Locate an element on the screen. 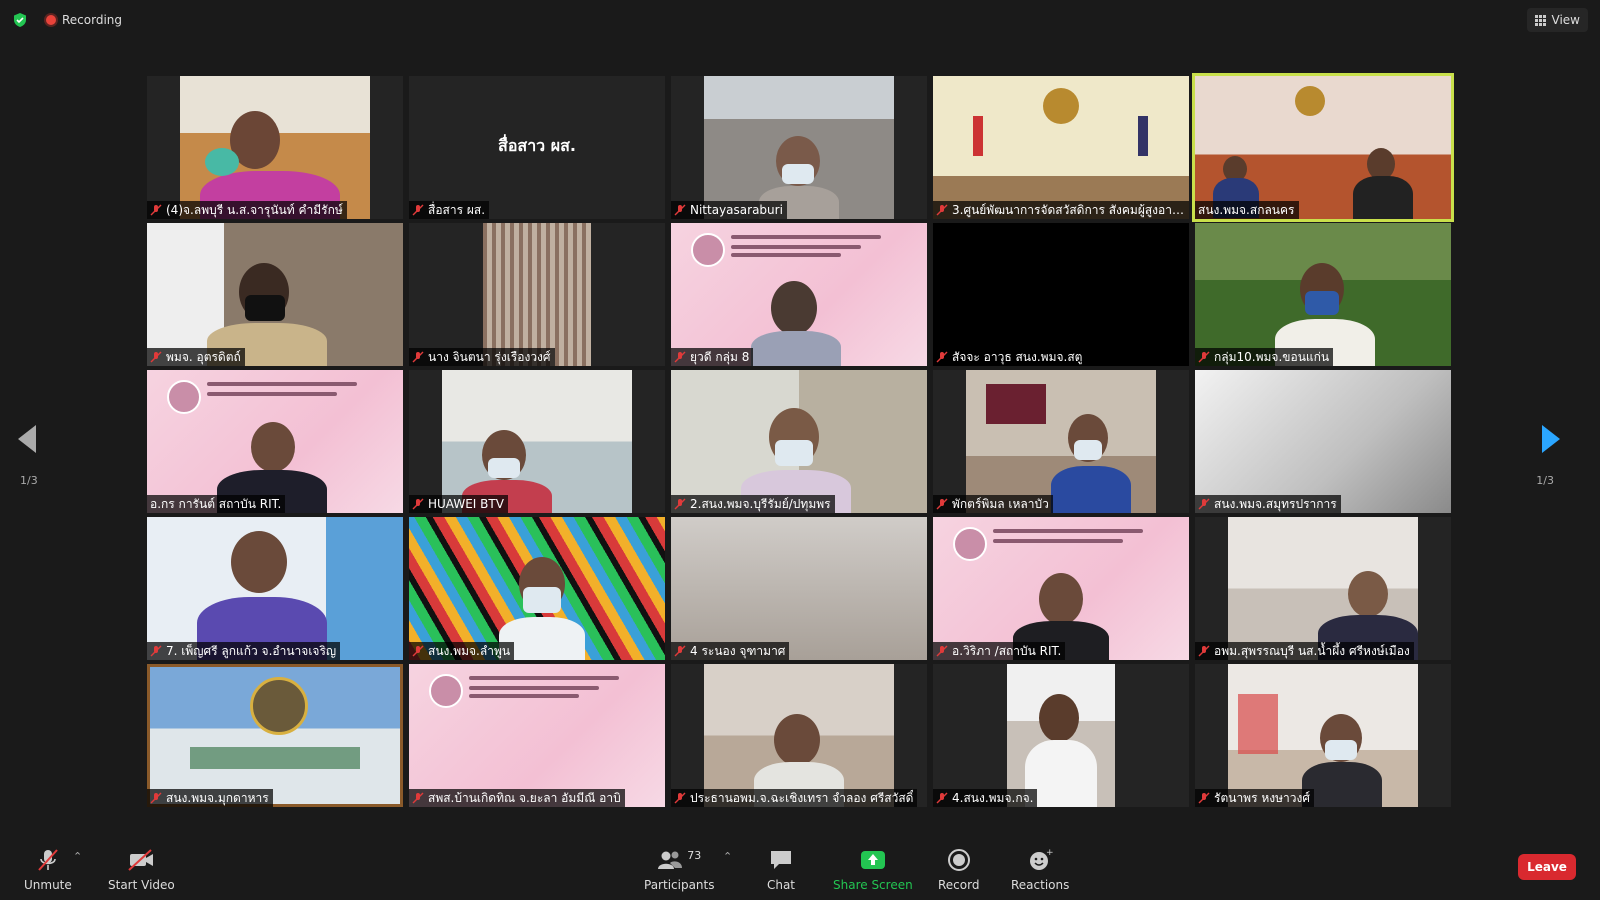  participants-options-chevron-icon: ⌃ is located at coordinates (727, 856).